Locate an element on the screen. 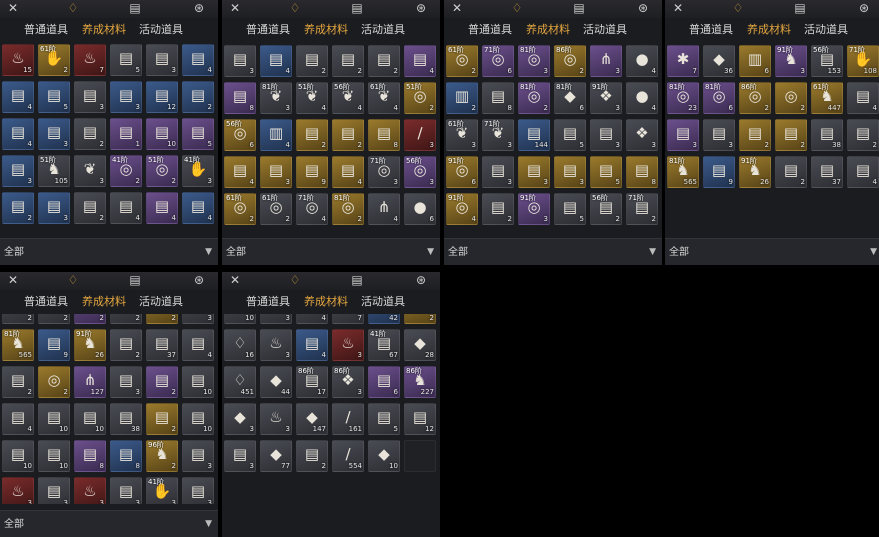  item-slot: ◎ 41阶 2 is located at coordinates (126, 171).